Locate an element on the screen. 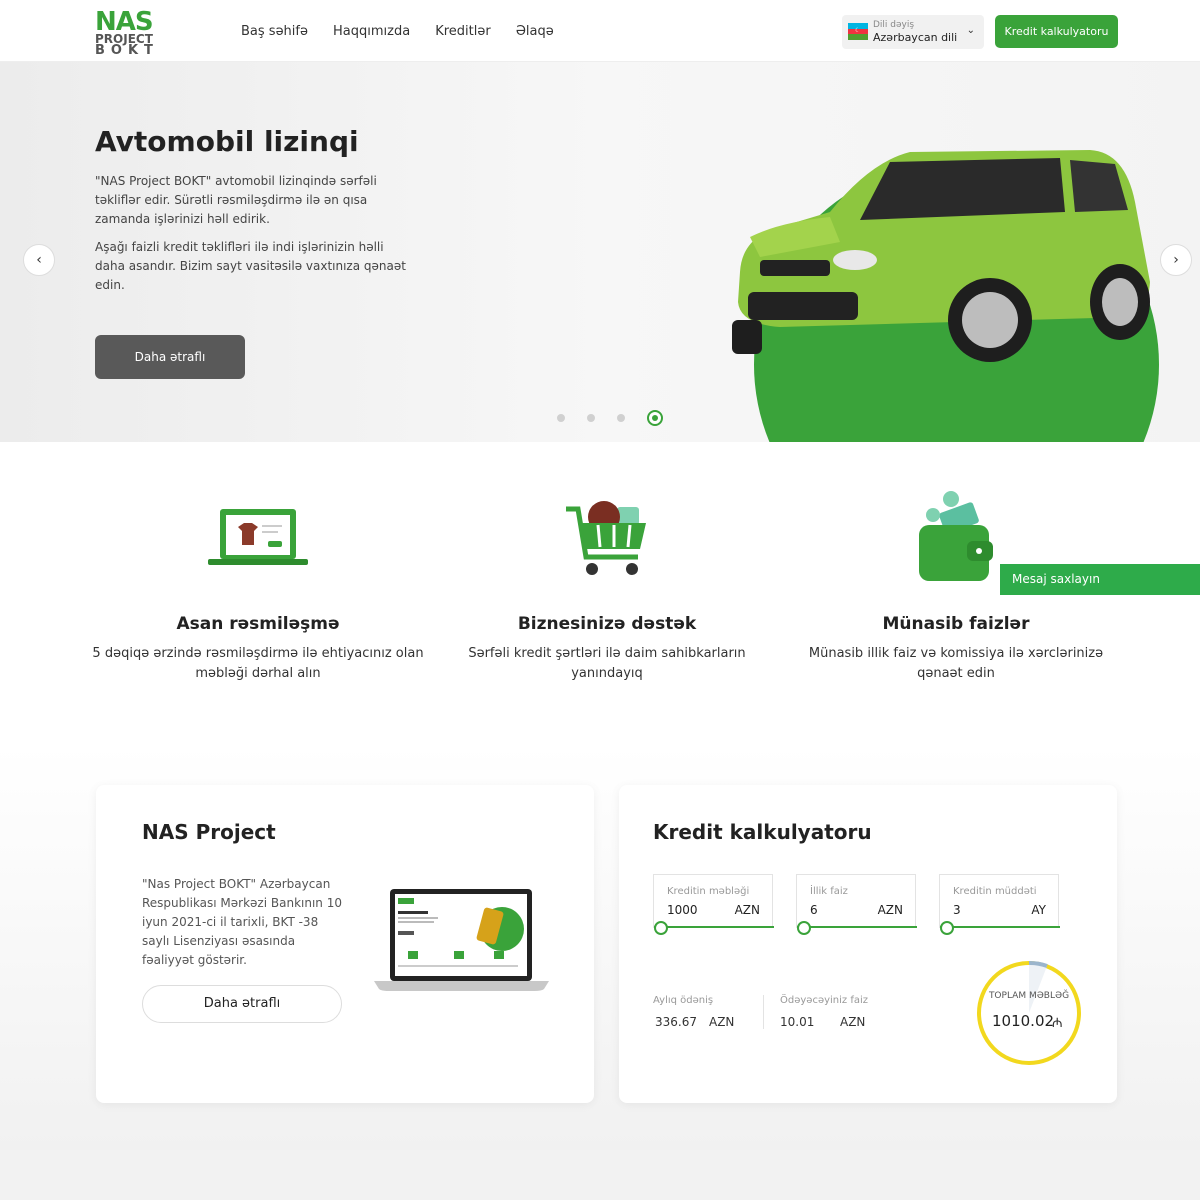 This screenshot has width=1200, height=1200. total-value: 1010.02 is located at coordinates (1023, 1021).